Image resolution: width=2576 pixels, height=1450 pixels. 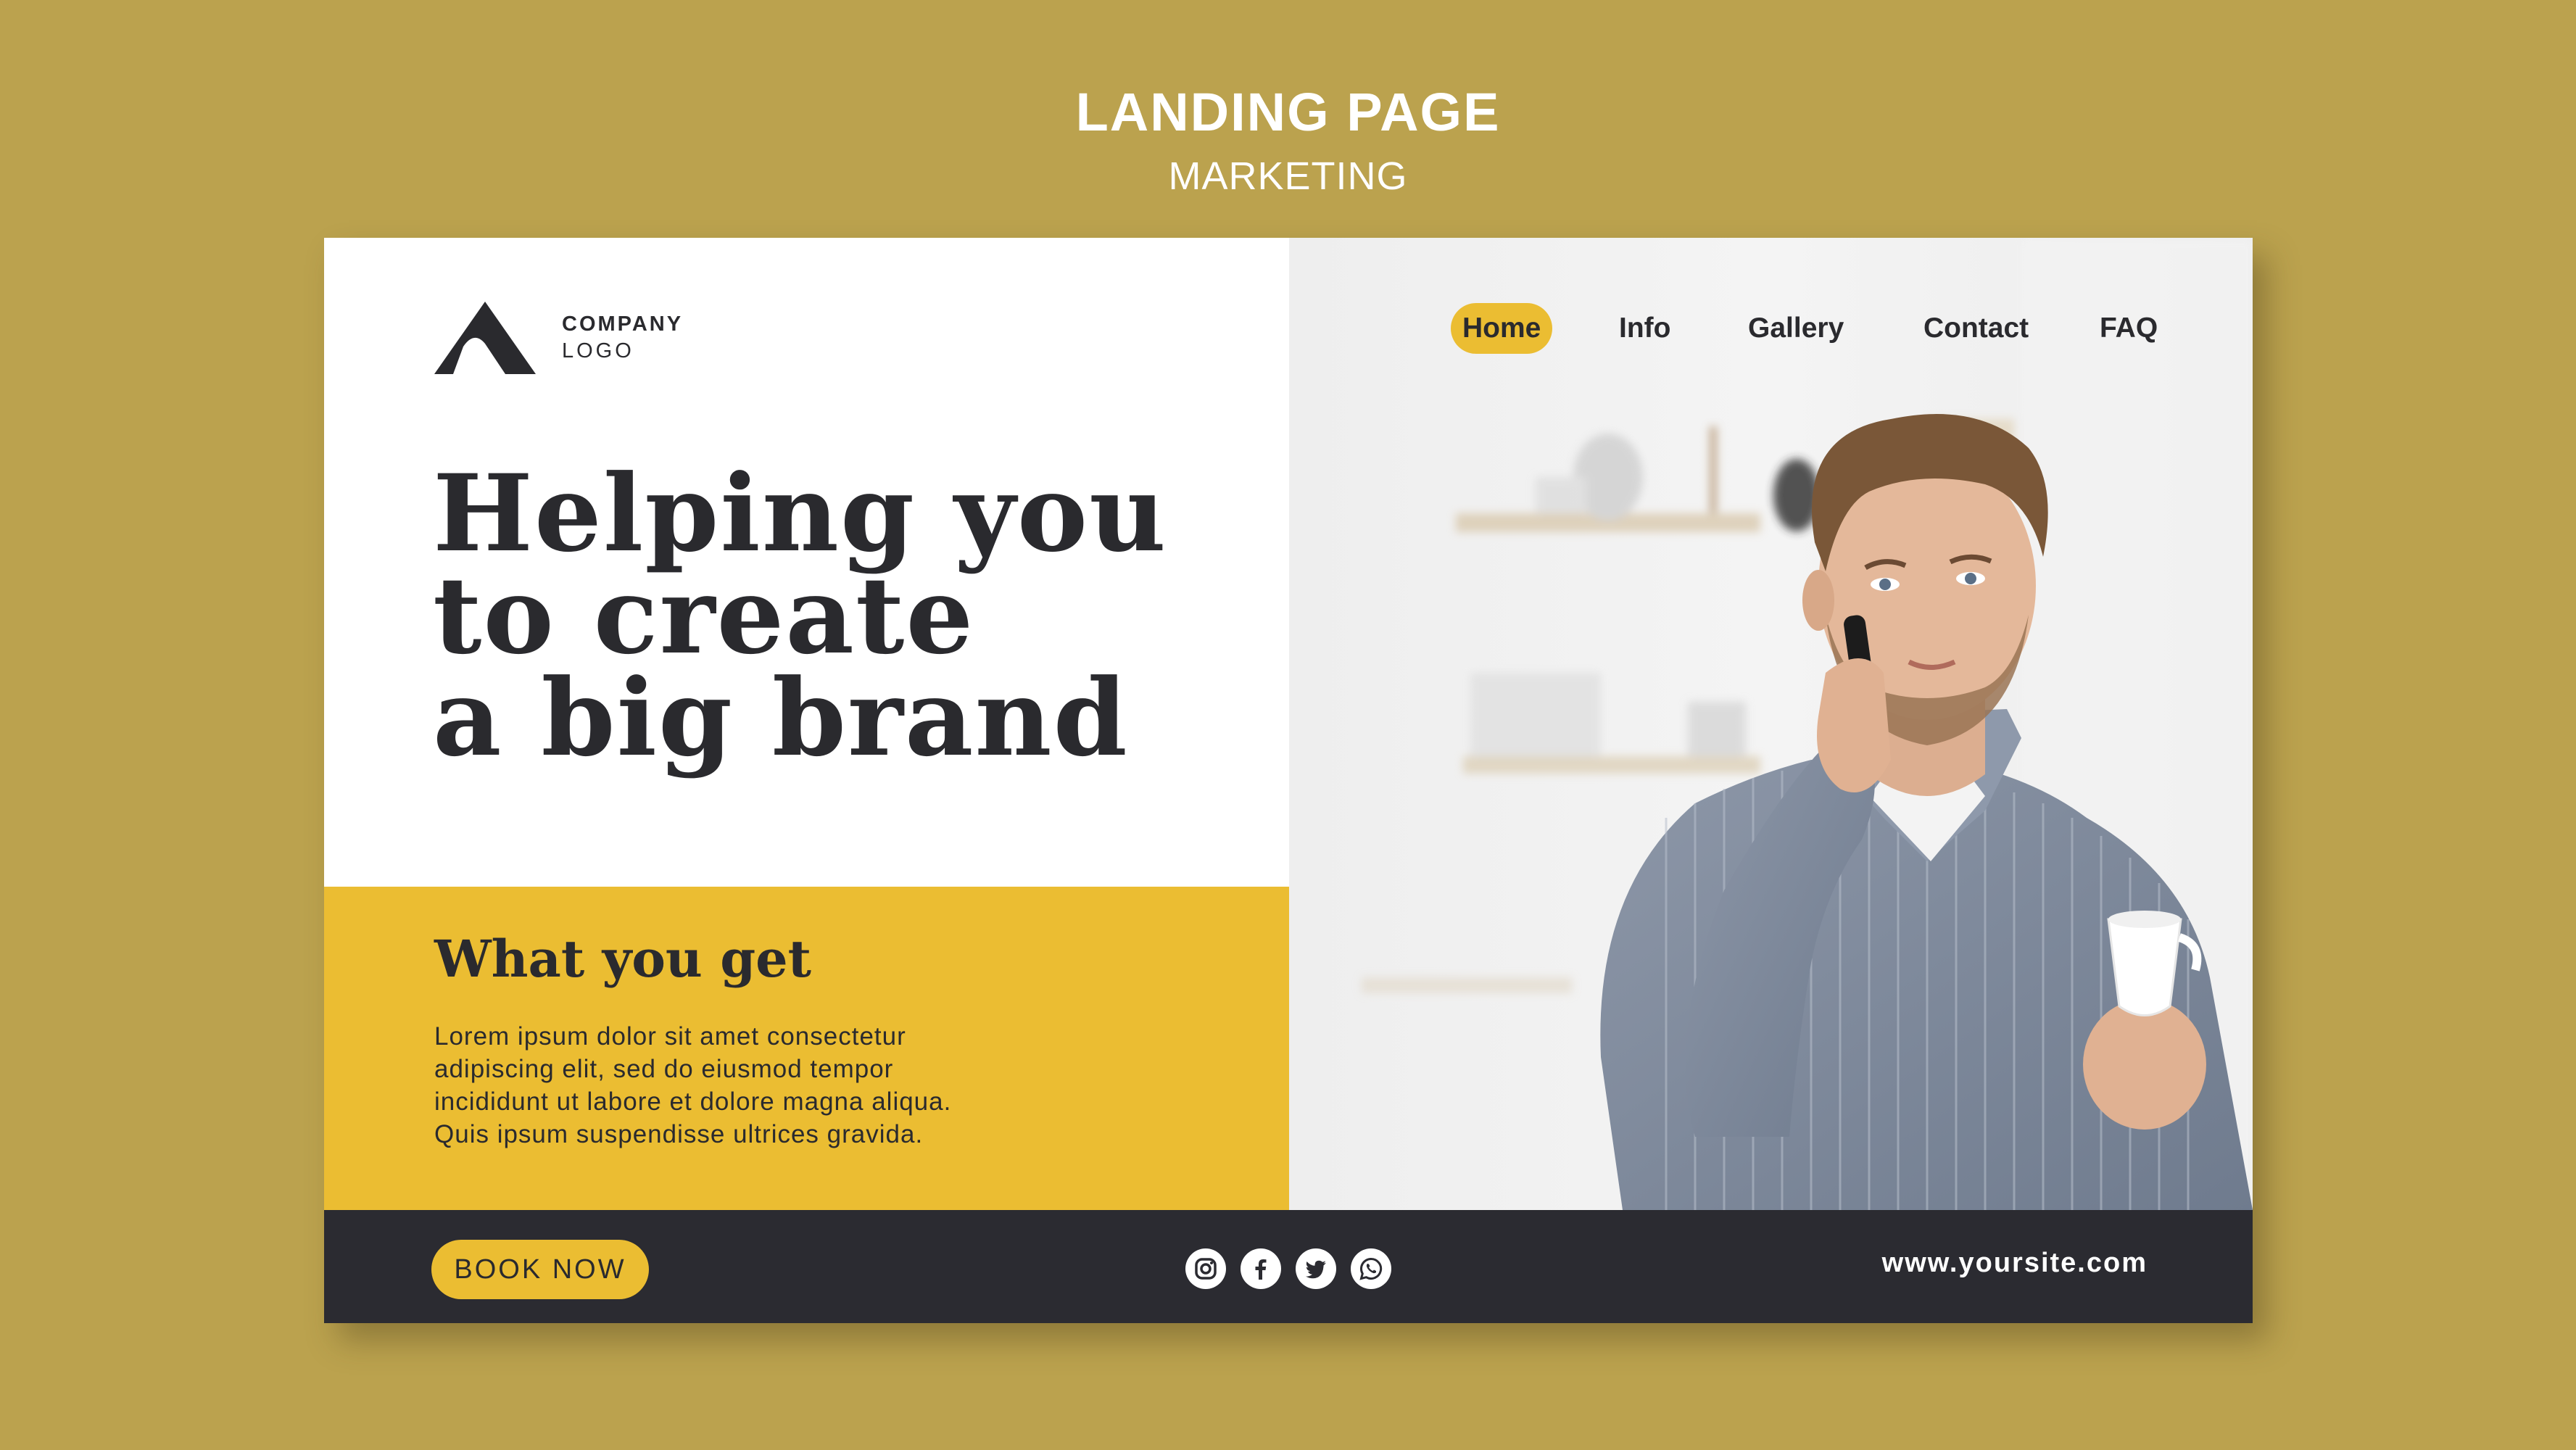 I want to click on page-subheading: MARKETING, so click(x=1288, y=176).